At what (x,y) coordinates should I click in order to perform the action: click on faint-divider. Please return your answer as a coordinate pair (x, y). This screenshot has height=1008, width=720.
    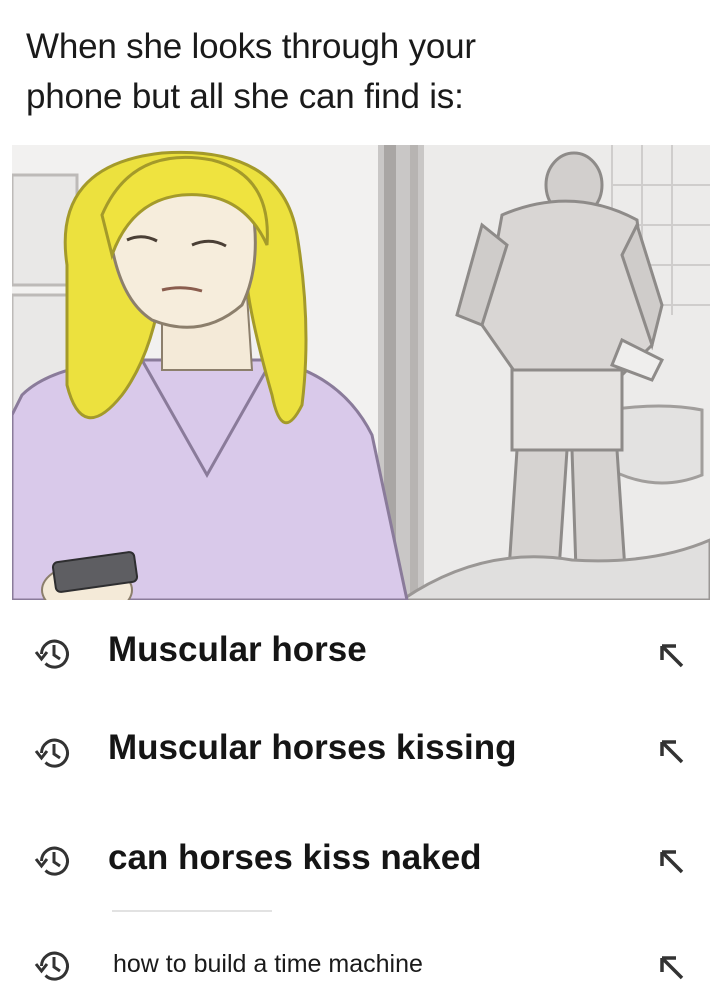
    Looking at the image, I should click on (192, 911).